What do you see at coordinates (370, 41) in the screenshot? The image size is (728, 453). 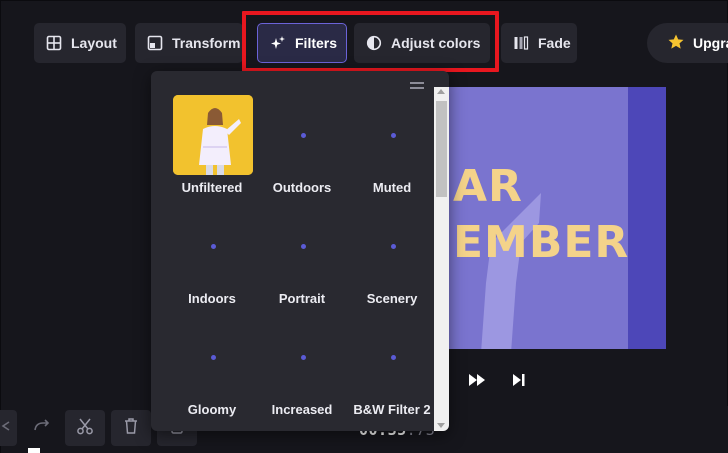 I see `highlight-annotation` at bounding box center [370, 41].